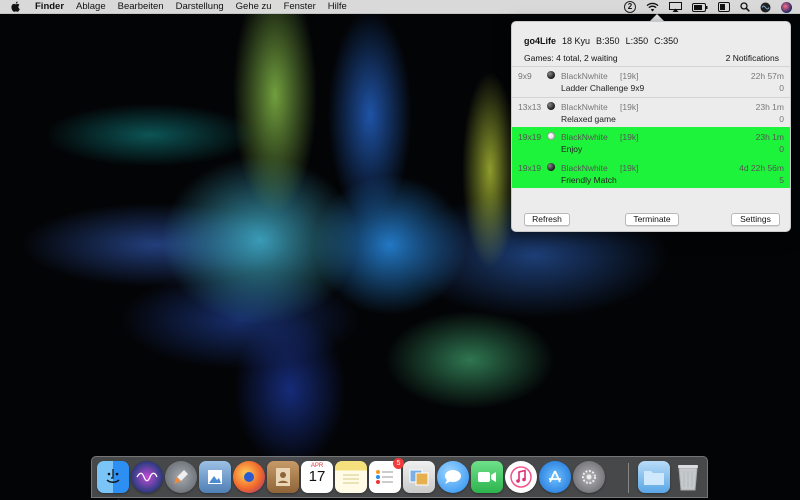  Describe the element at coordinates (651, 142) in the screenshot. I see `game-row-waiting: 19x19 BlackNwhite [19k] 23h 1m Enjoy 0` at that location.